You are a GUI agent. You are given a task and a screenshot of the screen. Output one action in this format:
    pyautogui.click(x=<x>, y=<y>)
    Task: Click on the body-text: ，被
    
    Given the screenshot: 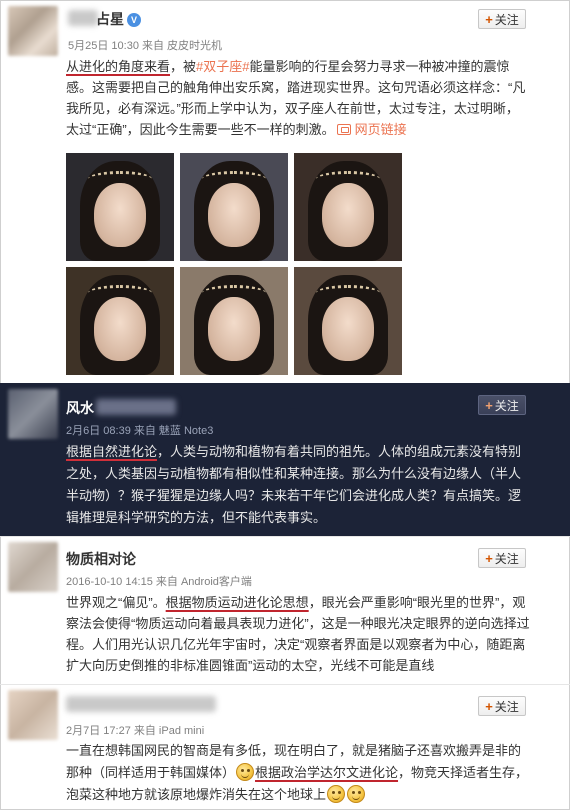 What is the action you would take?
    pyautogui.click(x=183, y=66)
    